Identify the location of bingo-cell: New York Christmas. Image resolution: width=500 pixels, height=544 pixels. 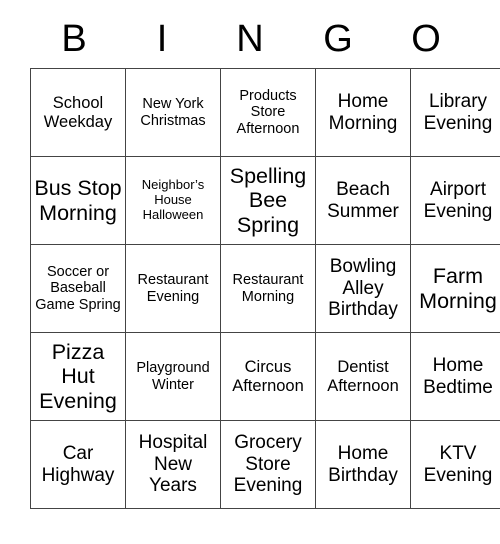
(173, 112).